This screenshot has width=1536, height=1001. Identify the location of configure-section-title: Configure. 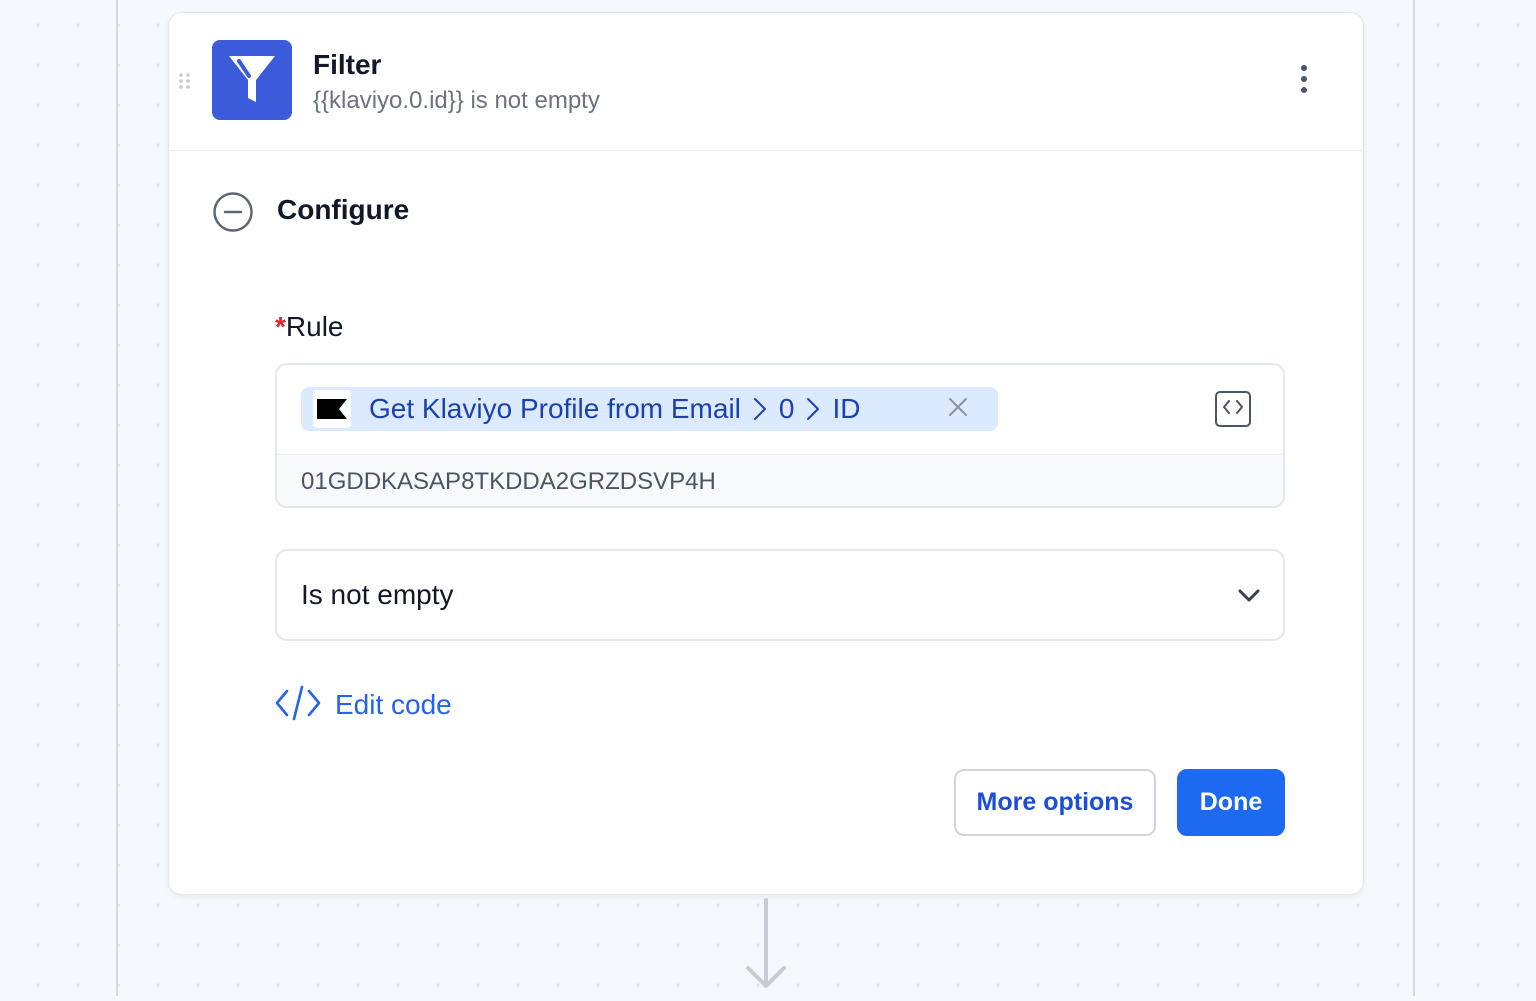
(343, 209).